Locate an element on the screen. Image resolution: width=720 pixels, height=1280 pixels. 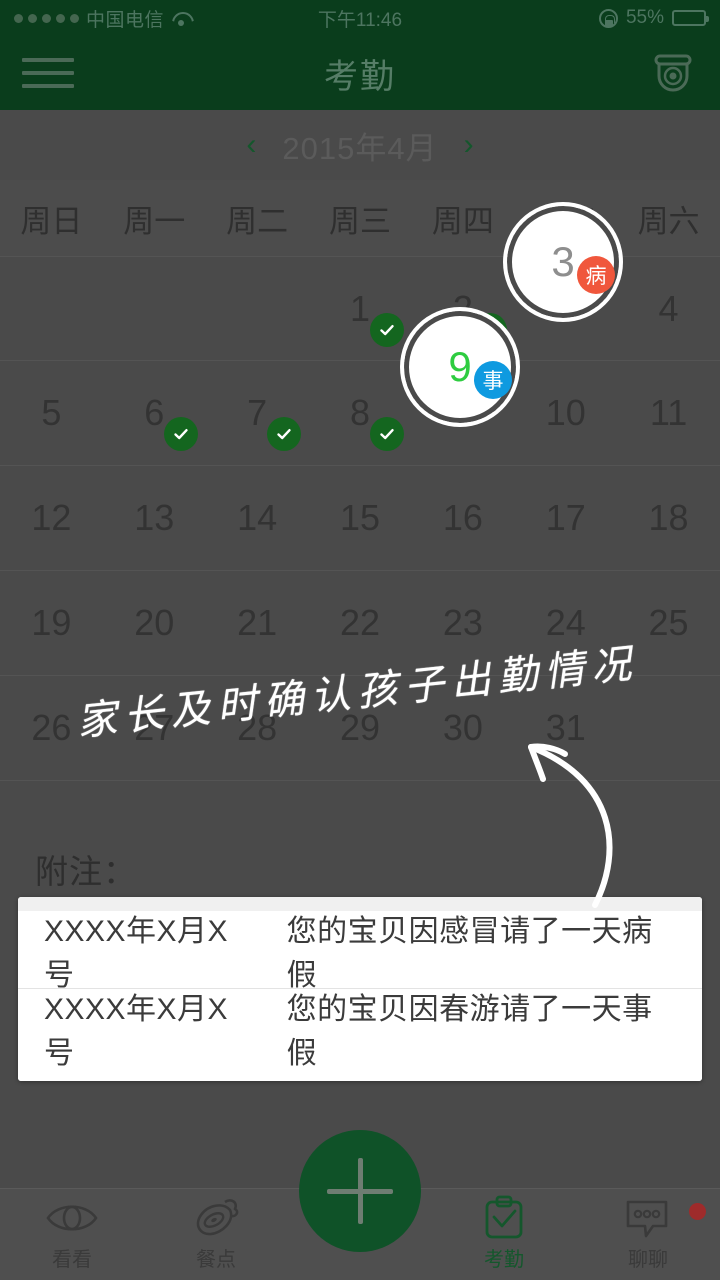
note-row: XXXX年X月X号 您的宝贝因感冒请了一天病假 is located at coordinates (360, 951).